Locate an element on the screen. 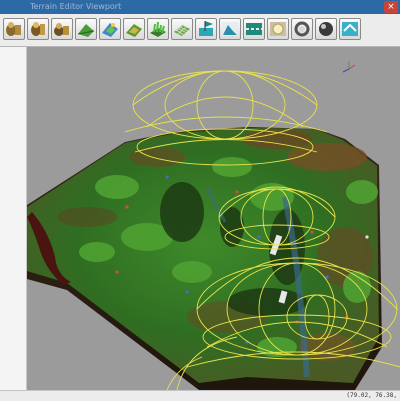 The width and height of the screenshot is (400, 401). unit-placer-a-button is located at coordinates (14, 29).